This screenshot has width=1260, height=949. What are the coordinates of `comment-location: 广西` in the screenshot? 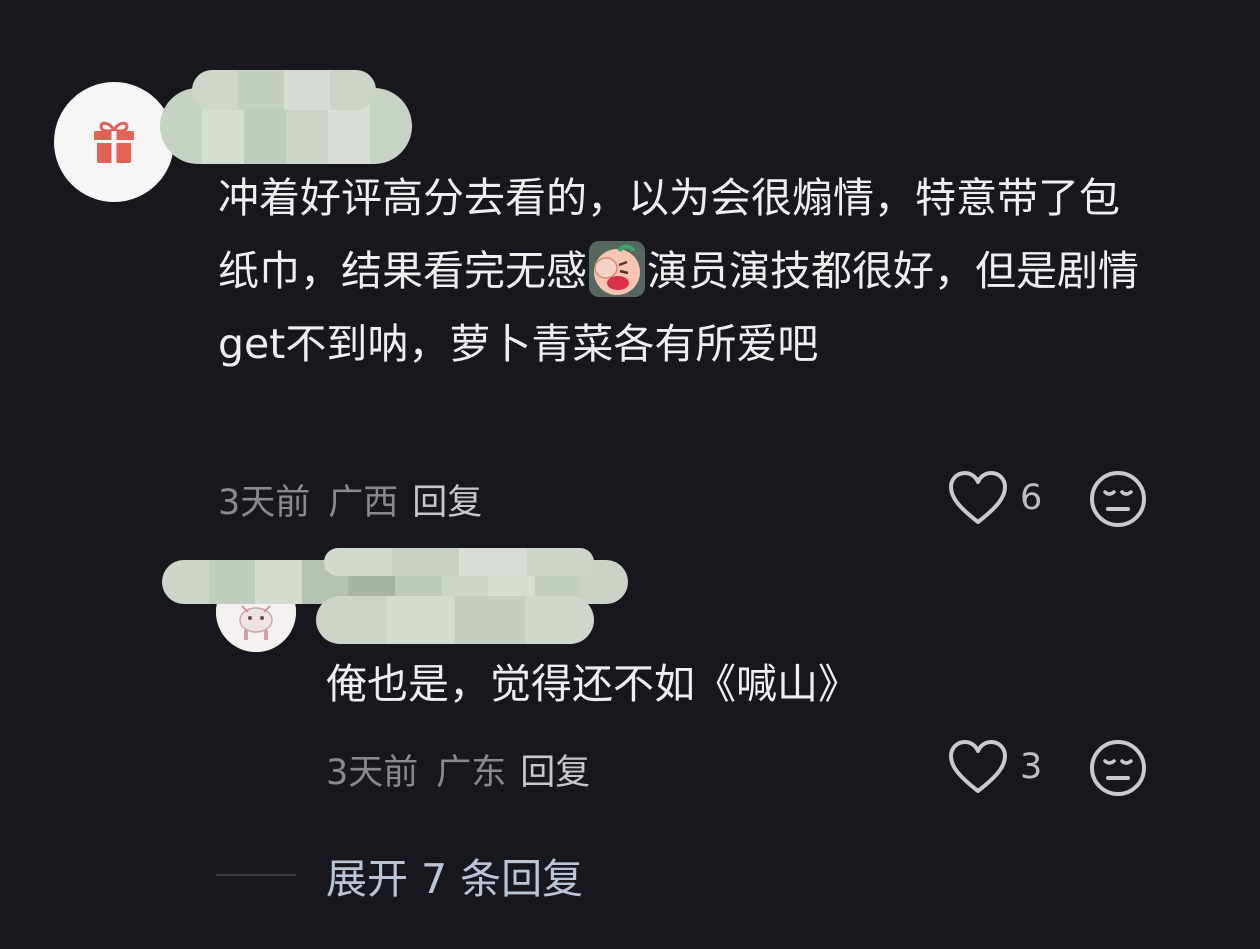 It's located at (363, 503).